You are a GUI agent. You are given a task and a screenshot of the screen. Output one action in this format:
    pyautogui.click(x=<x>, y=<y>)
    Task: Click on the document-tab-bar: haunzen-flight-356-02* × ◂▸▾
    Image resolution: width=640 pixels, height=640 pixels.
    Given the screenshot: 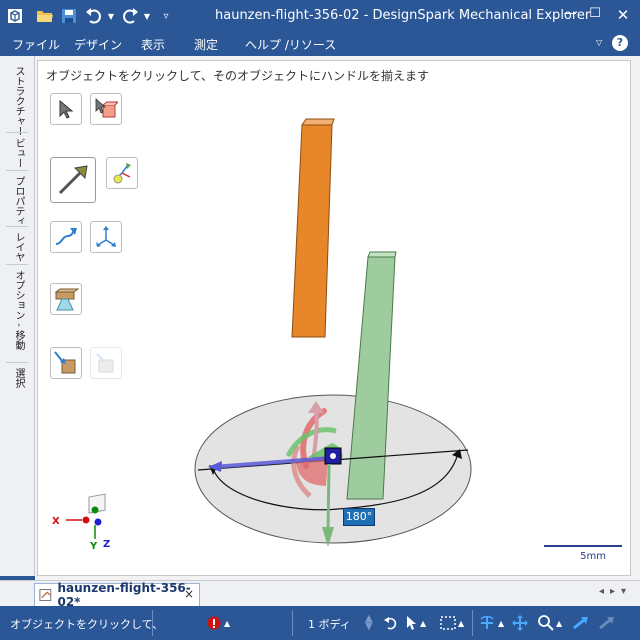 What is the action you would take?
    pyautogui.click(x=320, y=594)
    